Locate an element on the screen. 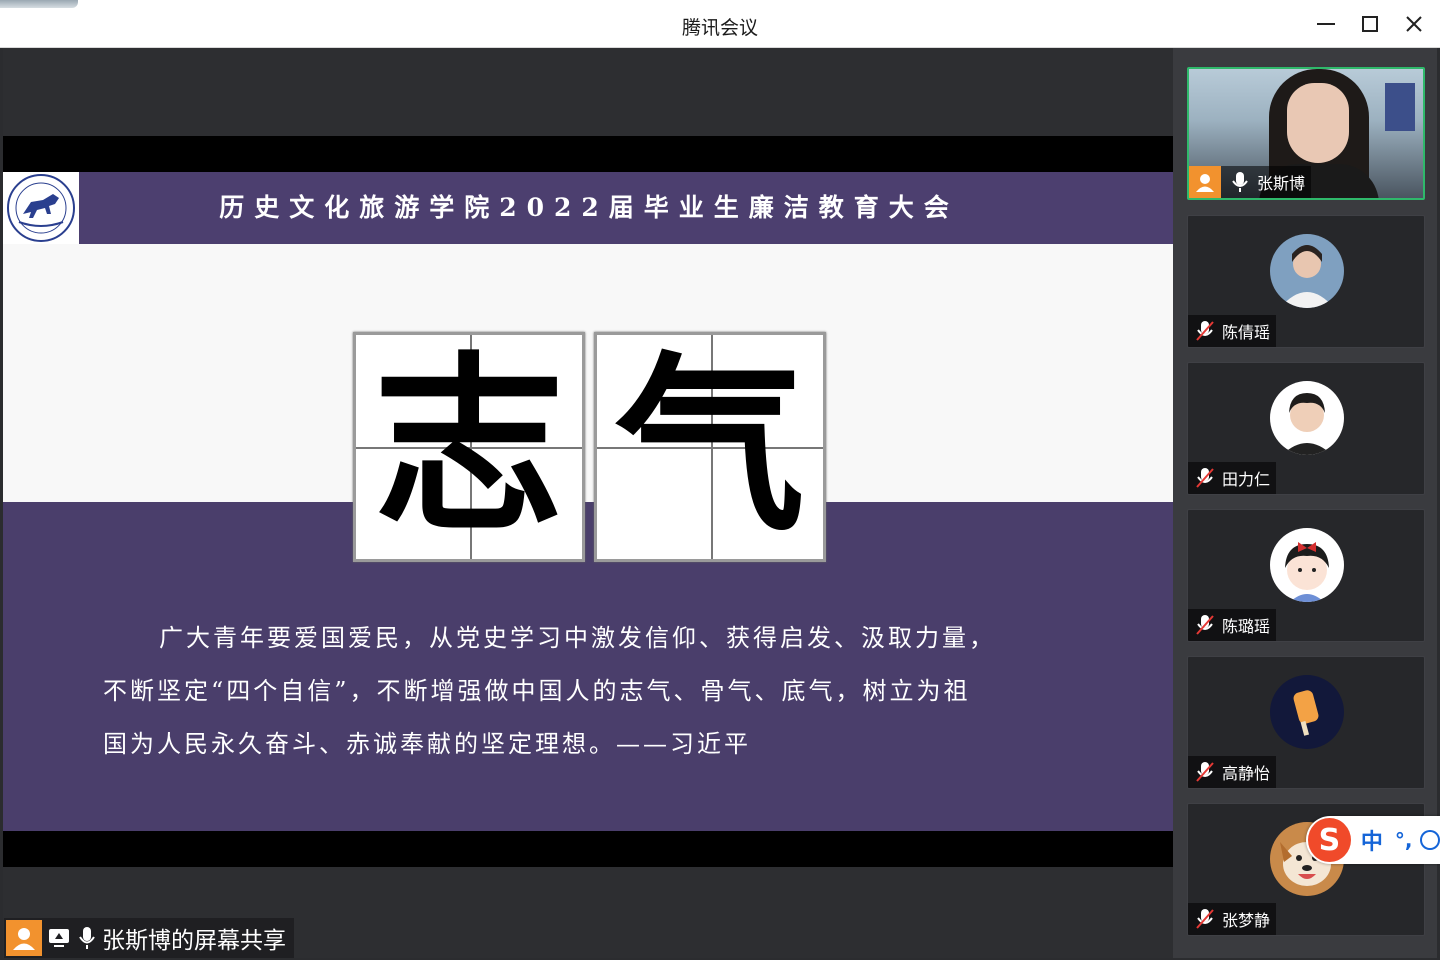 This screenshot has width=1440, height=960. cartoon-girl-avatar-icon is located at coordinates (1307, 565).